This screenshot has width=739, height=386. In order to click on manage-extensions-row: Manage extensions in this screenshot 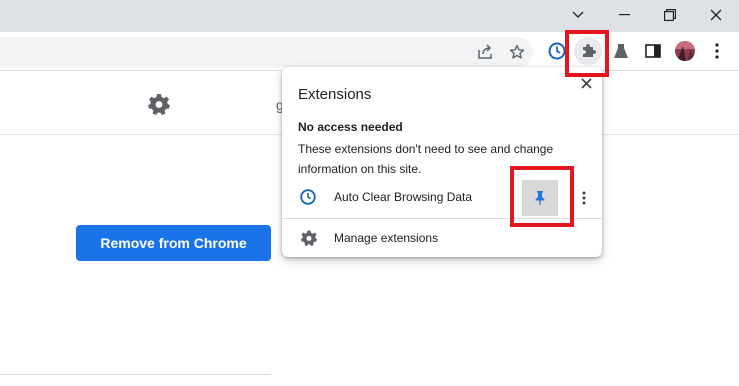, I will do `click(442, 238)`.